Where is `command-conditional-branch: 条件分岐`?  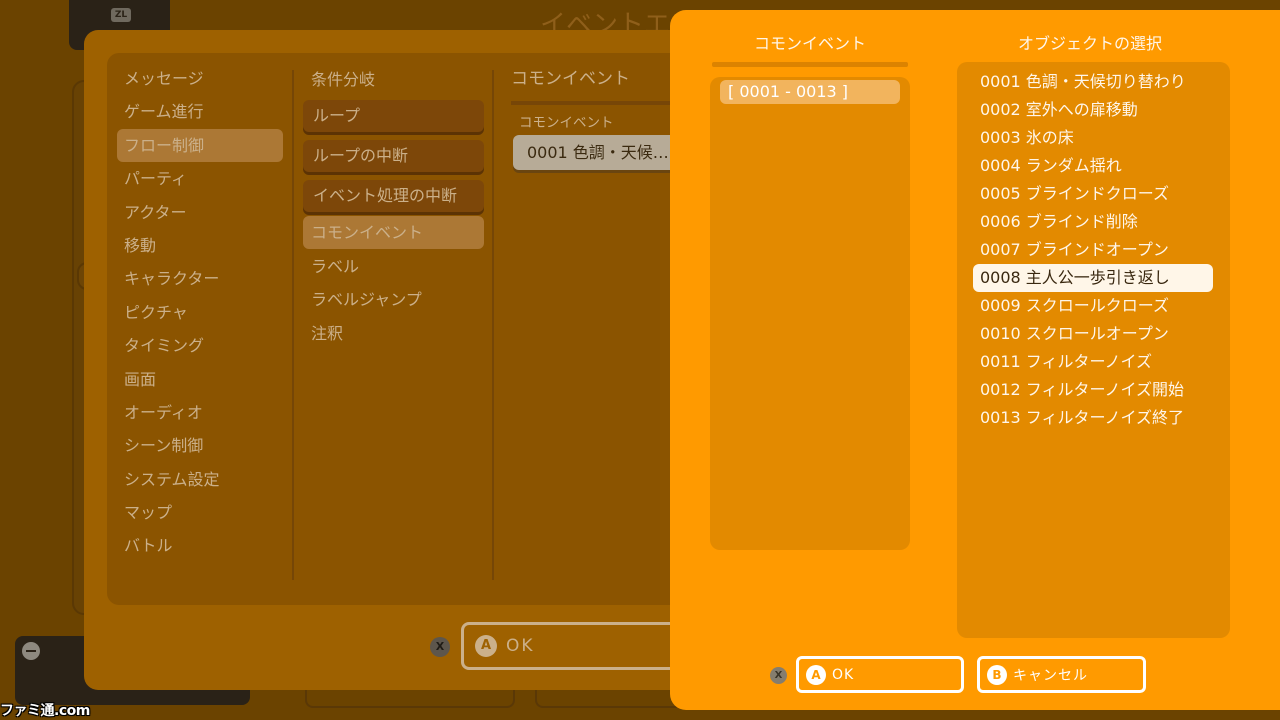
command-conditional-branch: 条件分岐 is located at coordinates (393, 79).